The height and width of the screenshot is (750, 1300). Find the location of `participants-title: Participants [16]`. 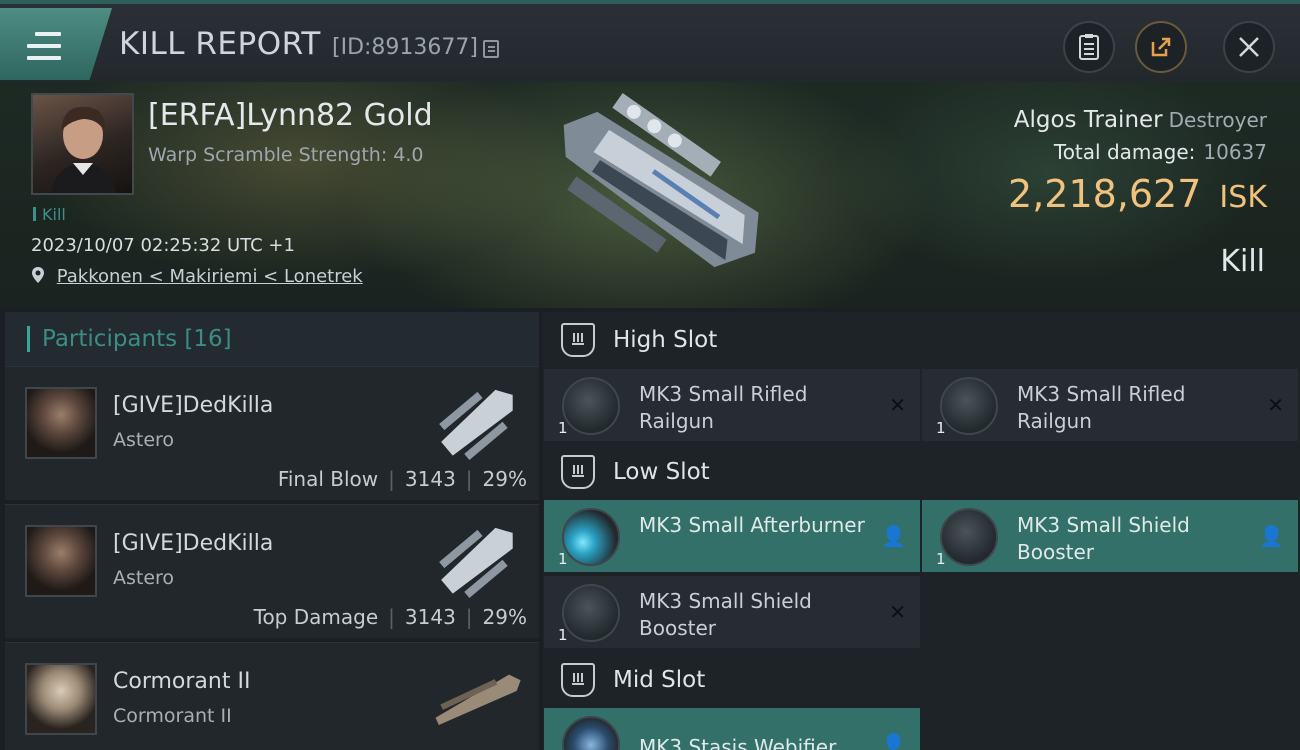

participants-title: Participants [16] is located at coordinates (137, 339).